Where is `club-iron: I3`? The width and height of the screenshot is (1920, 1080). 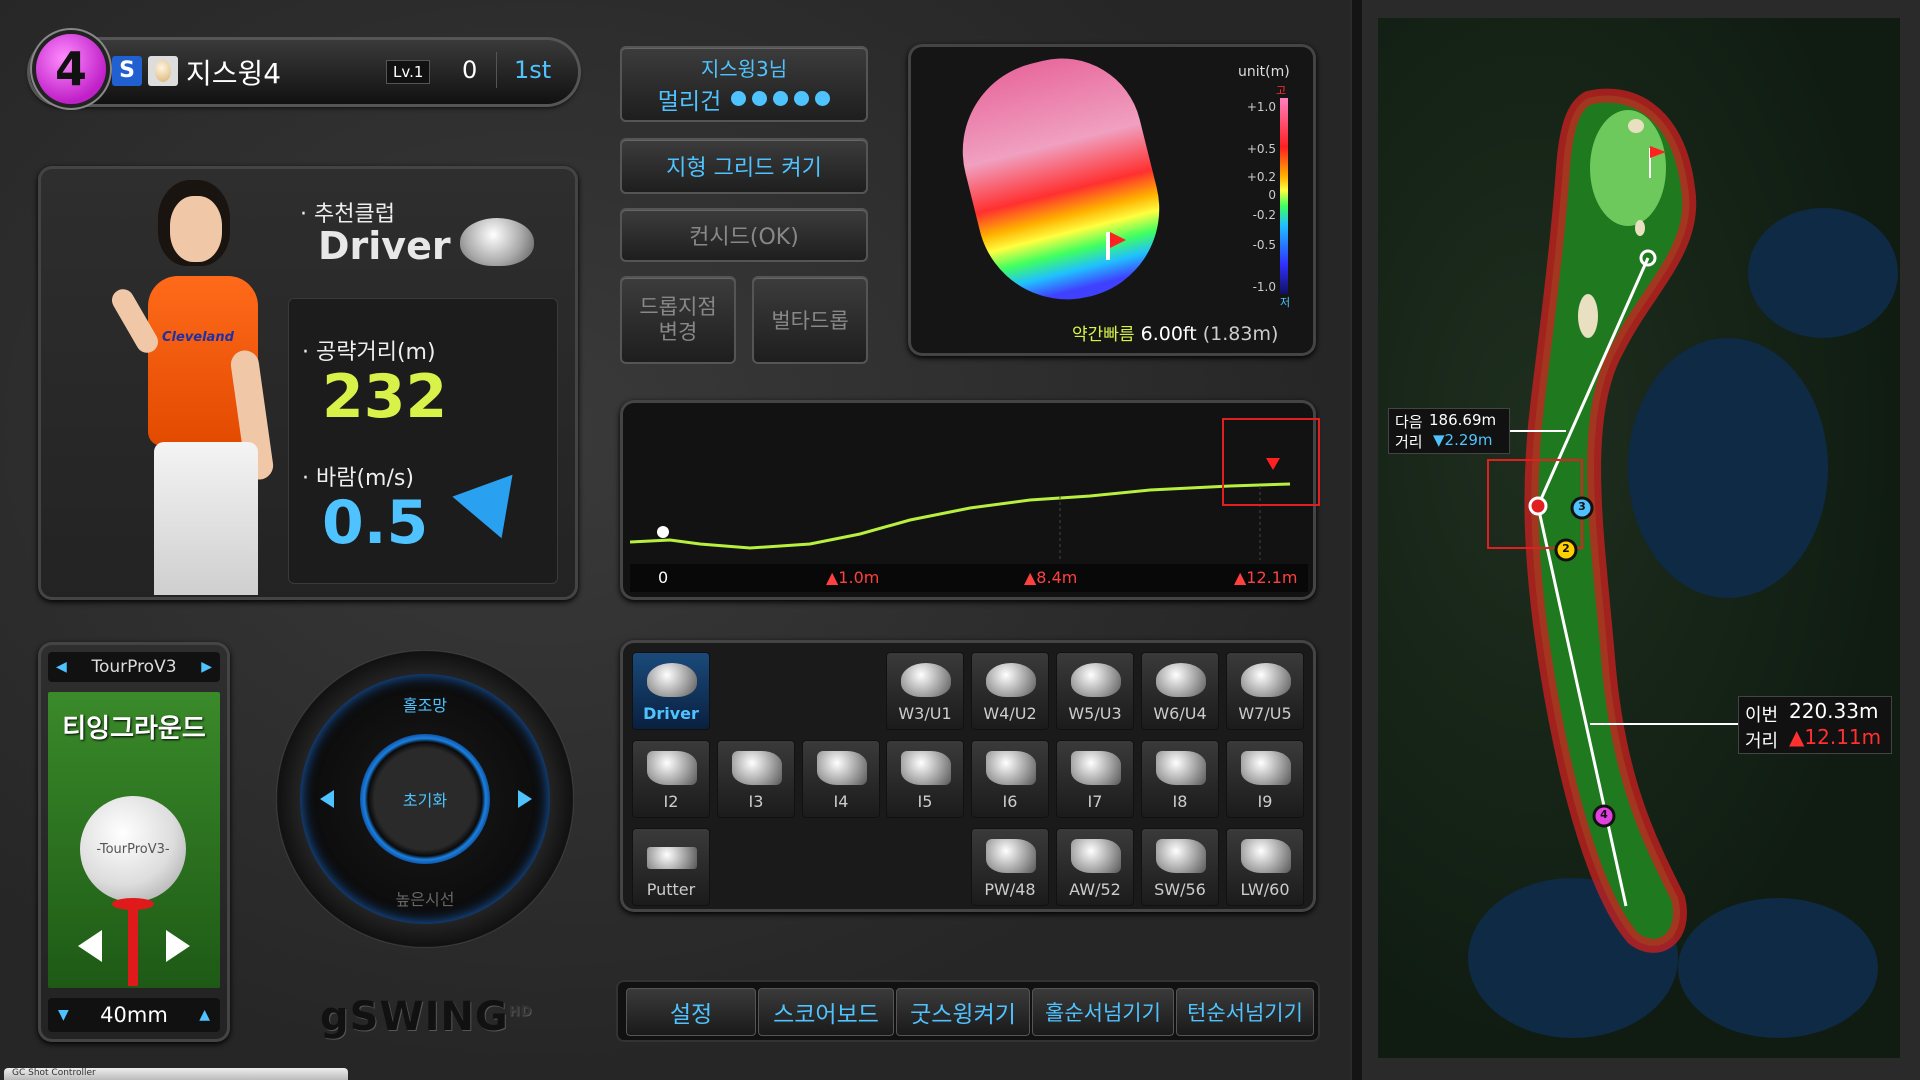
club-iron: I3 is located at coordinates (756, 779).